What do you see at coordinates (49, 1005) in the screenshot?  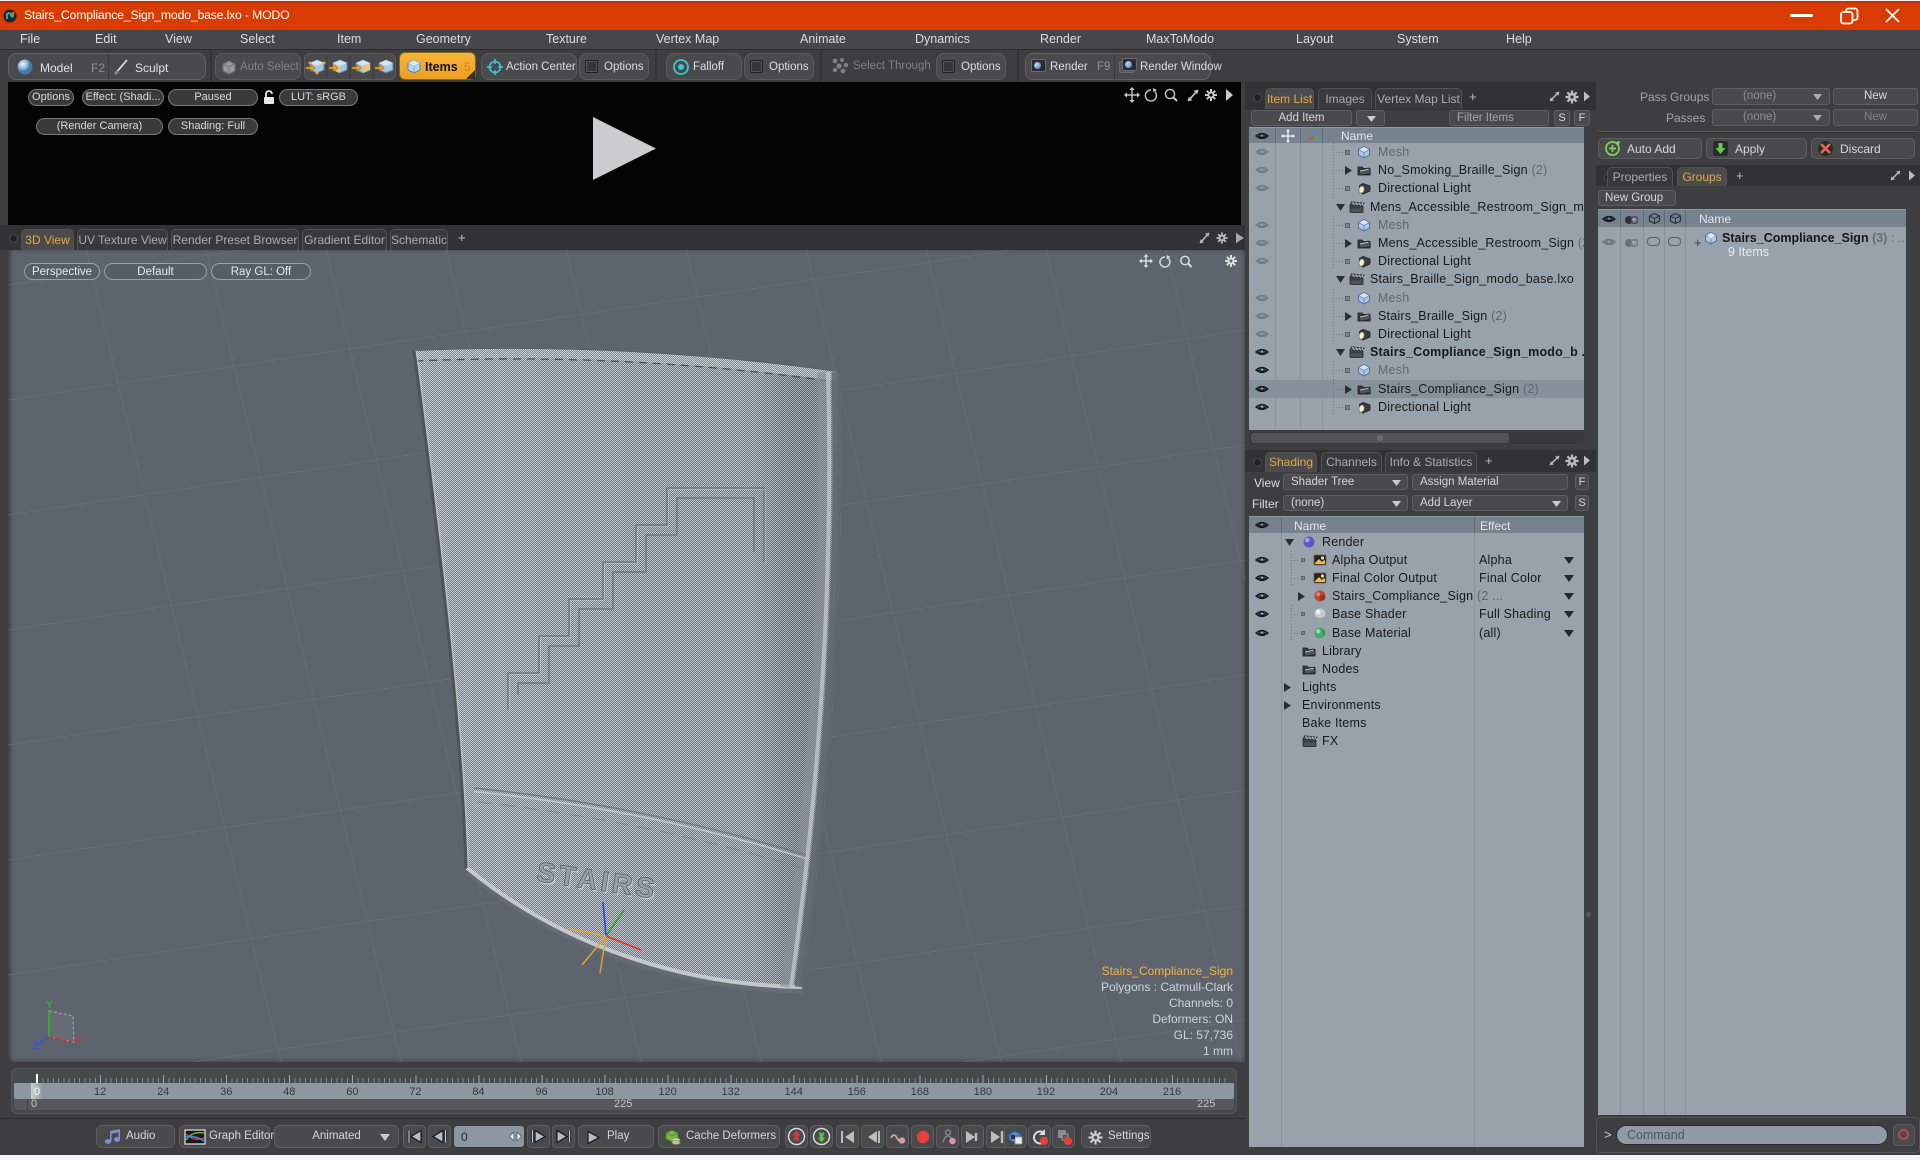 I see `svg-text: Y` at bounding box center [49, 1005].